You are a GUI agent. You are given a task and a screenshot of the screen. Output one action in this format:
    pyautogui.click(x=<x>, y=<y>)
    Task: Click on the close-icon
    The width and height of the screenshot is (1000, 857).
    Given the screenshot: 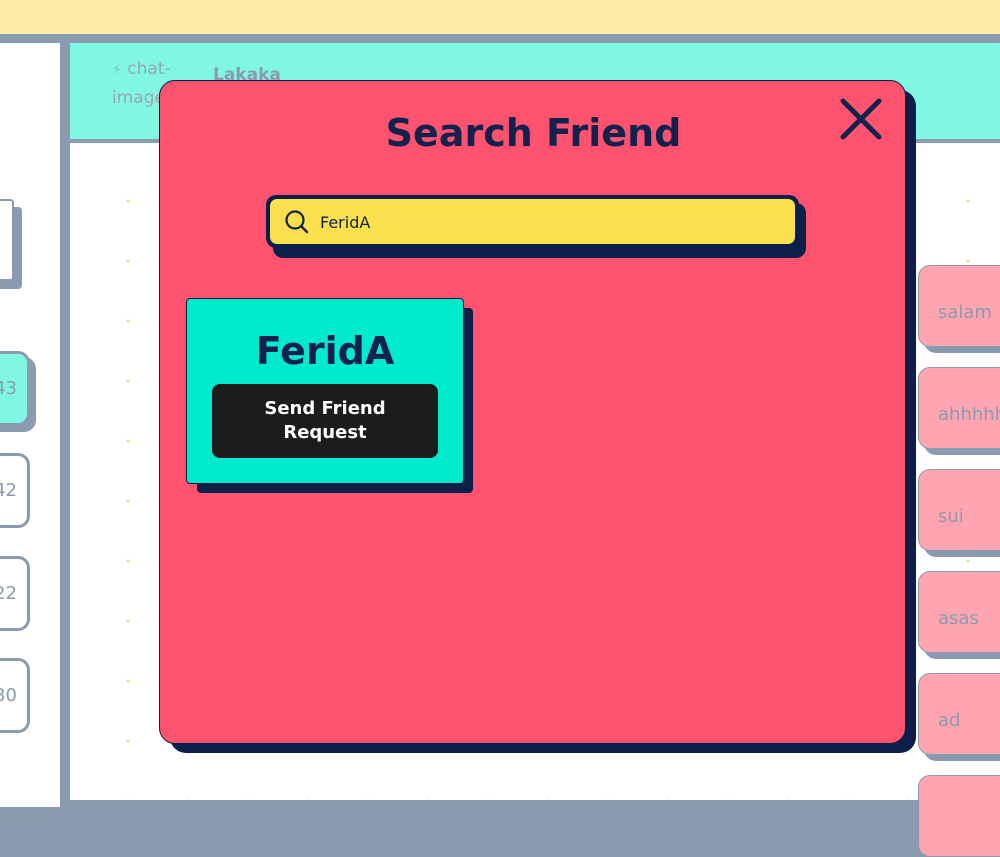 What is the action you would take?
    pyautogui.click(x=861, y=119)
    